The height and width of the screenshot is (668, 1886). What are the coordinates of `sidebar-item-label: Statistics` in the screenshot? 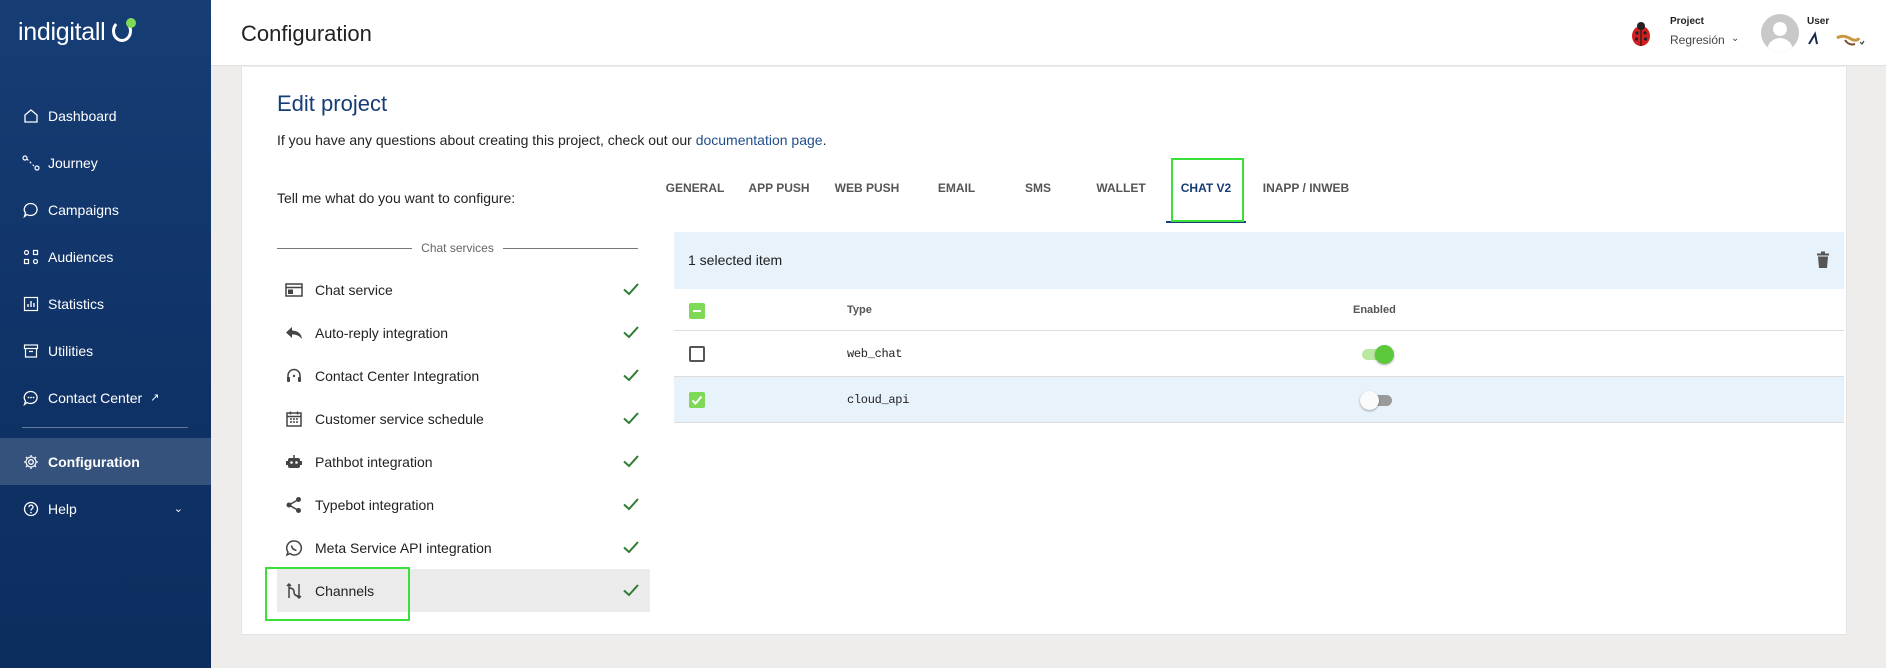 It's located at (76, 303).